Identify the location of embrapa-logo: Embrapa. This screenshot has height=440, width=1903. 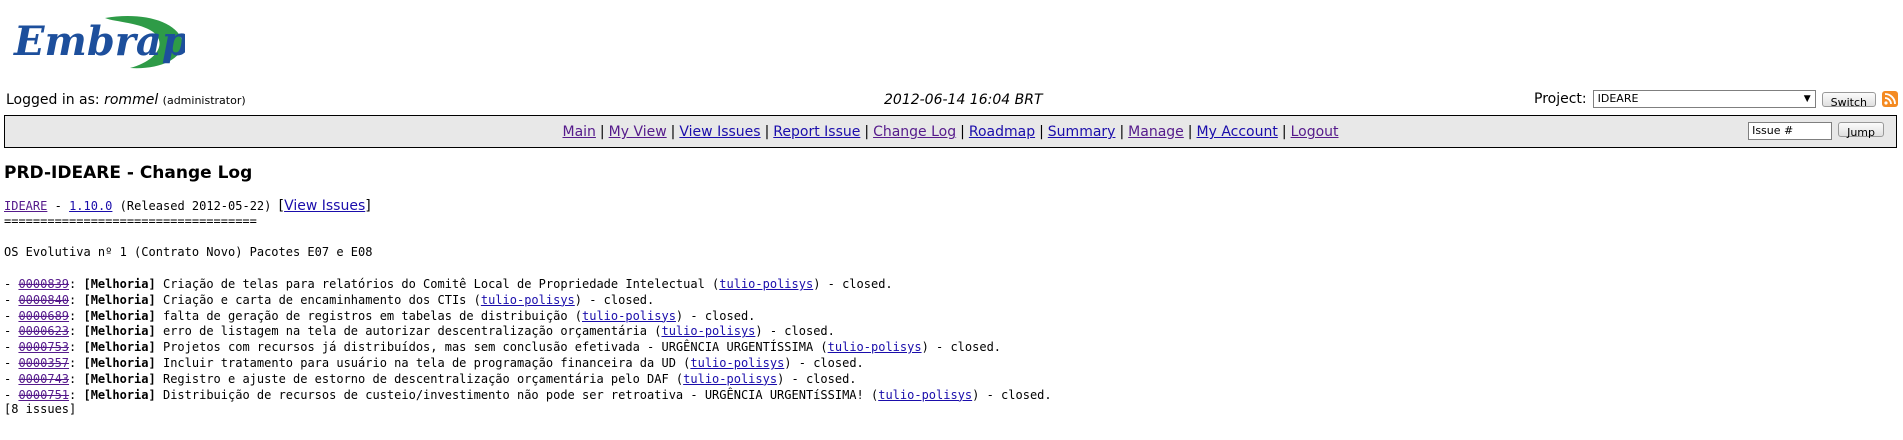
(97, 41).